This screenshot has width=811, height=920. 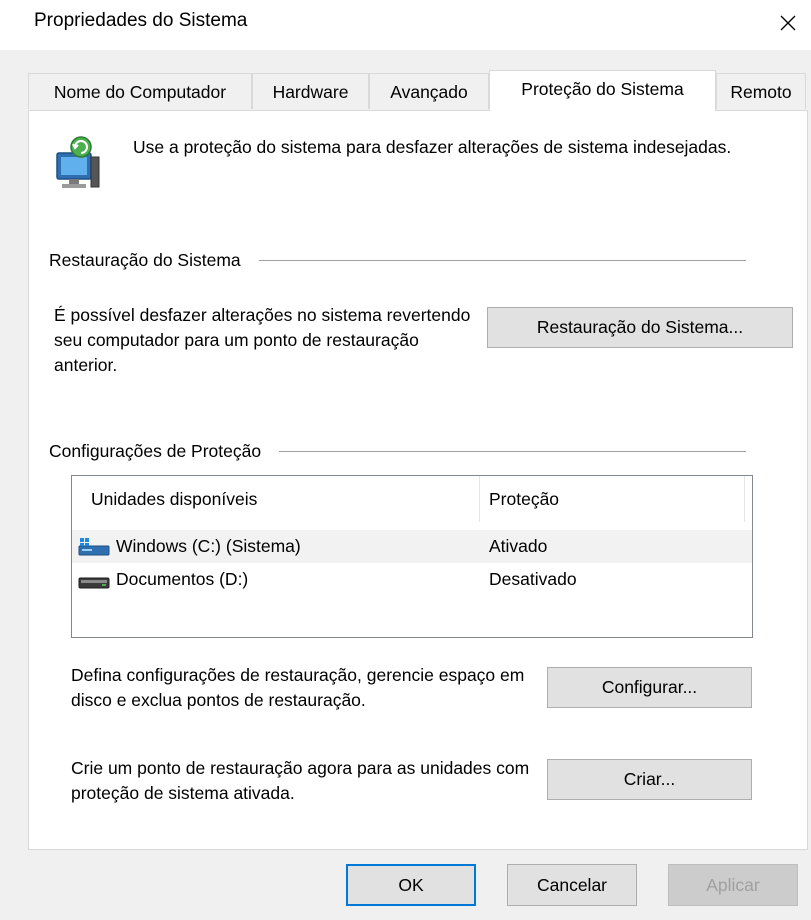 I want to click on drive-row-d: Documentos (D:) Desativado, so click(x=412, y=579).